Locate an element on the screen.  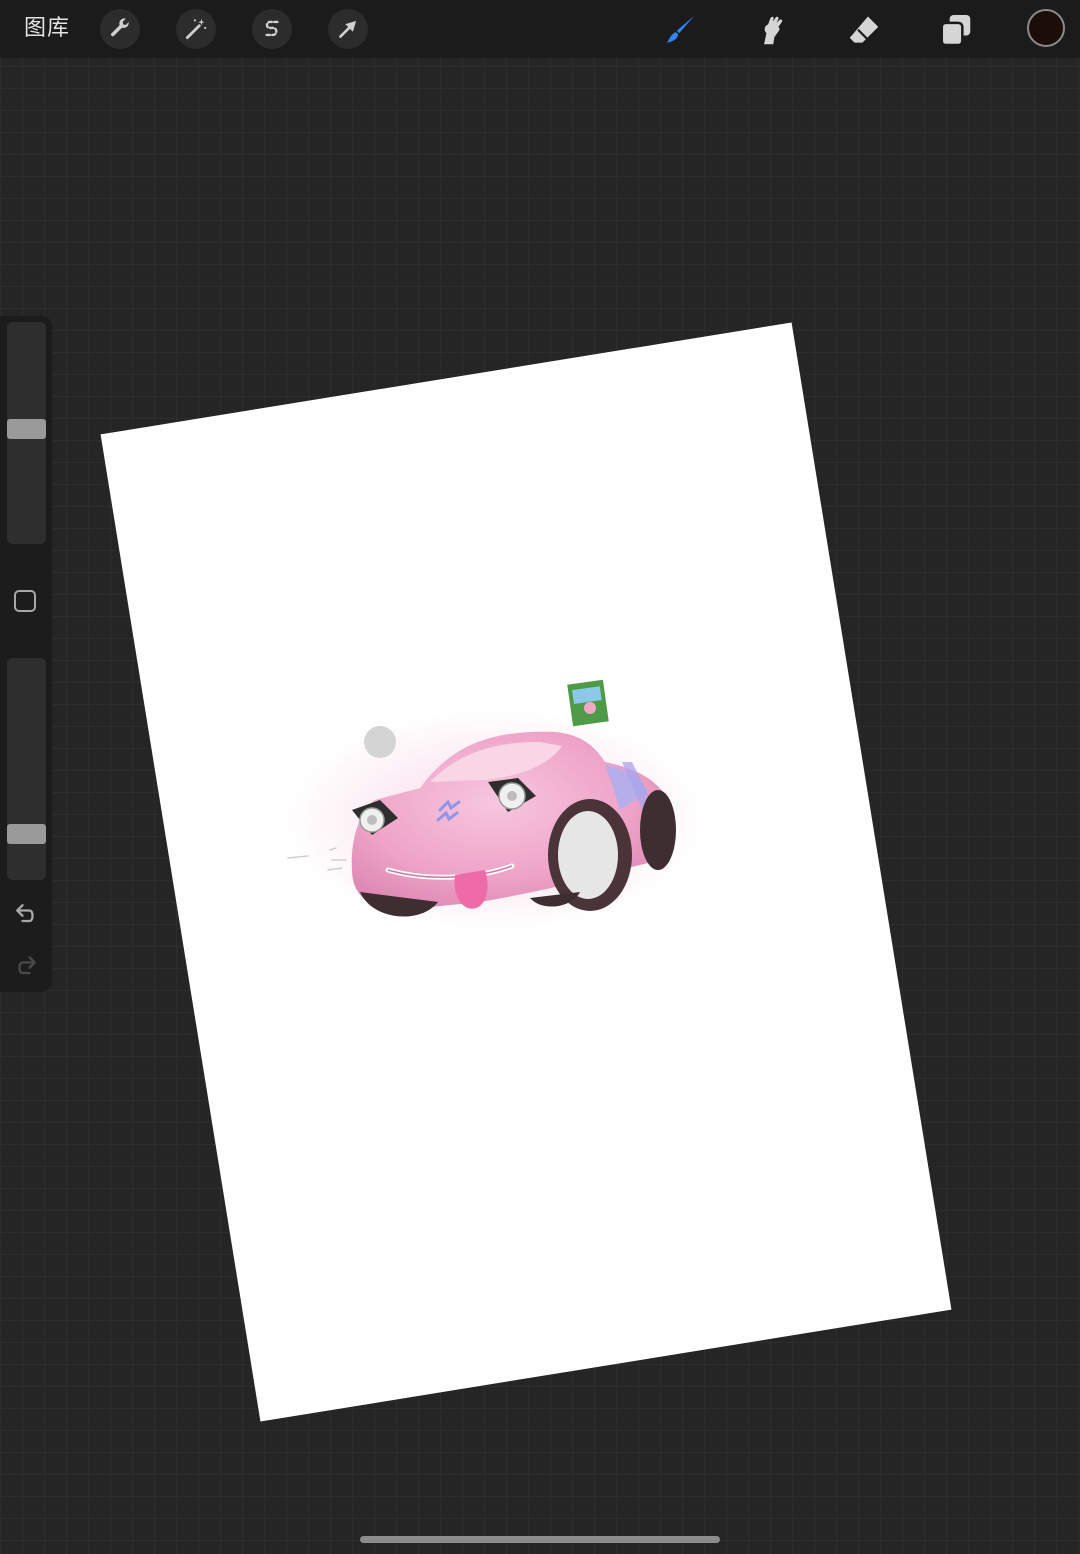
brush-button is located at coordinates (680, 30).